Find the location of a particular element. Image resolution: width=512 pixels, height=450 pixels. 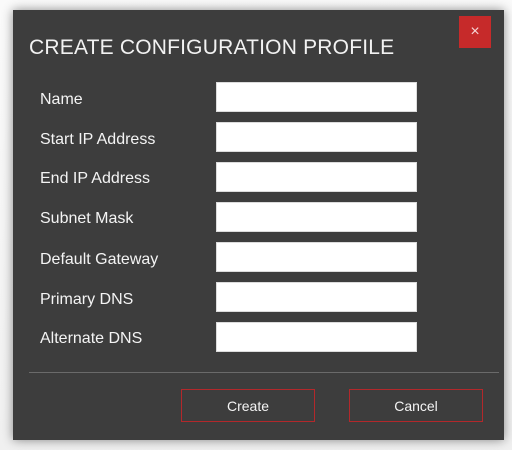

create-button: Create is located at coordinates (248, 405).